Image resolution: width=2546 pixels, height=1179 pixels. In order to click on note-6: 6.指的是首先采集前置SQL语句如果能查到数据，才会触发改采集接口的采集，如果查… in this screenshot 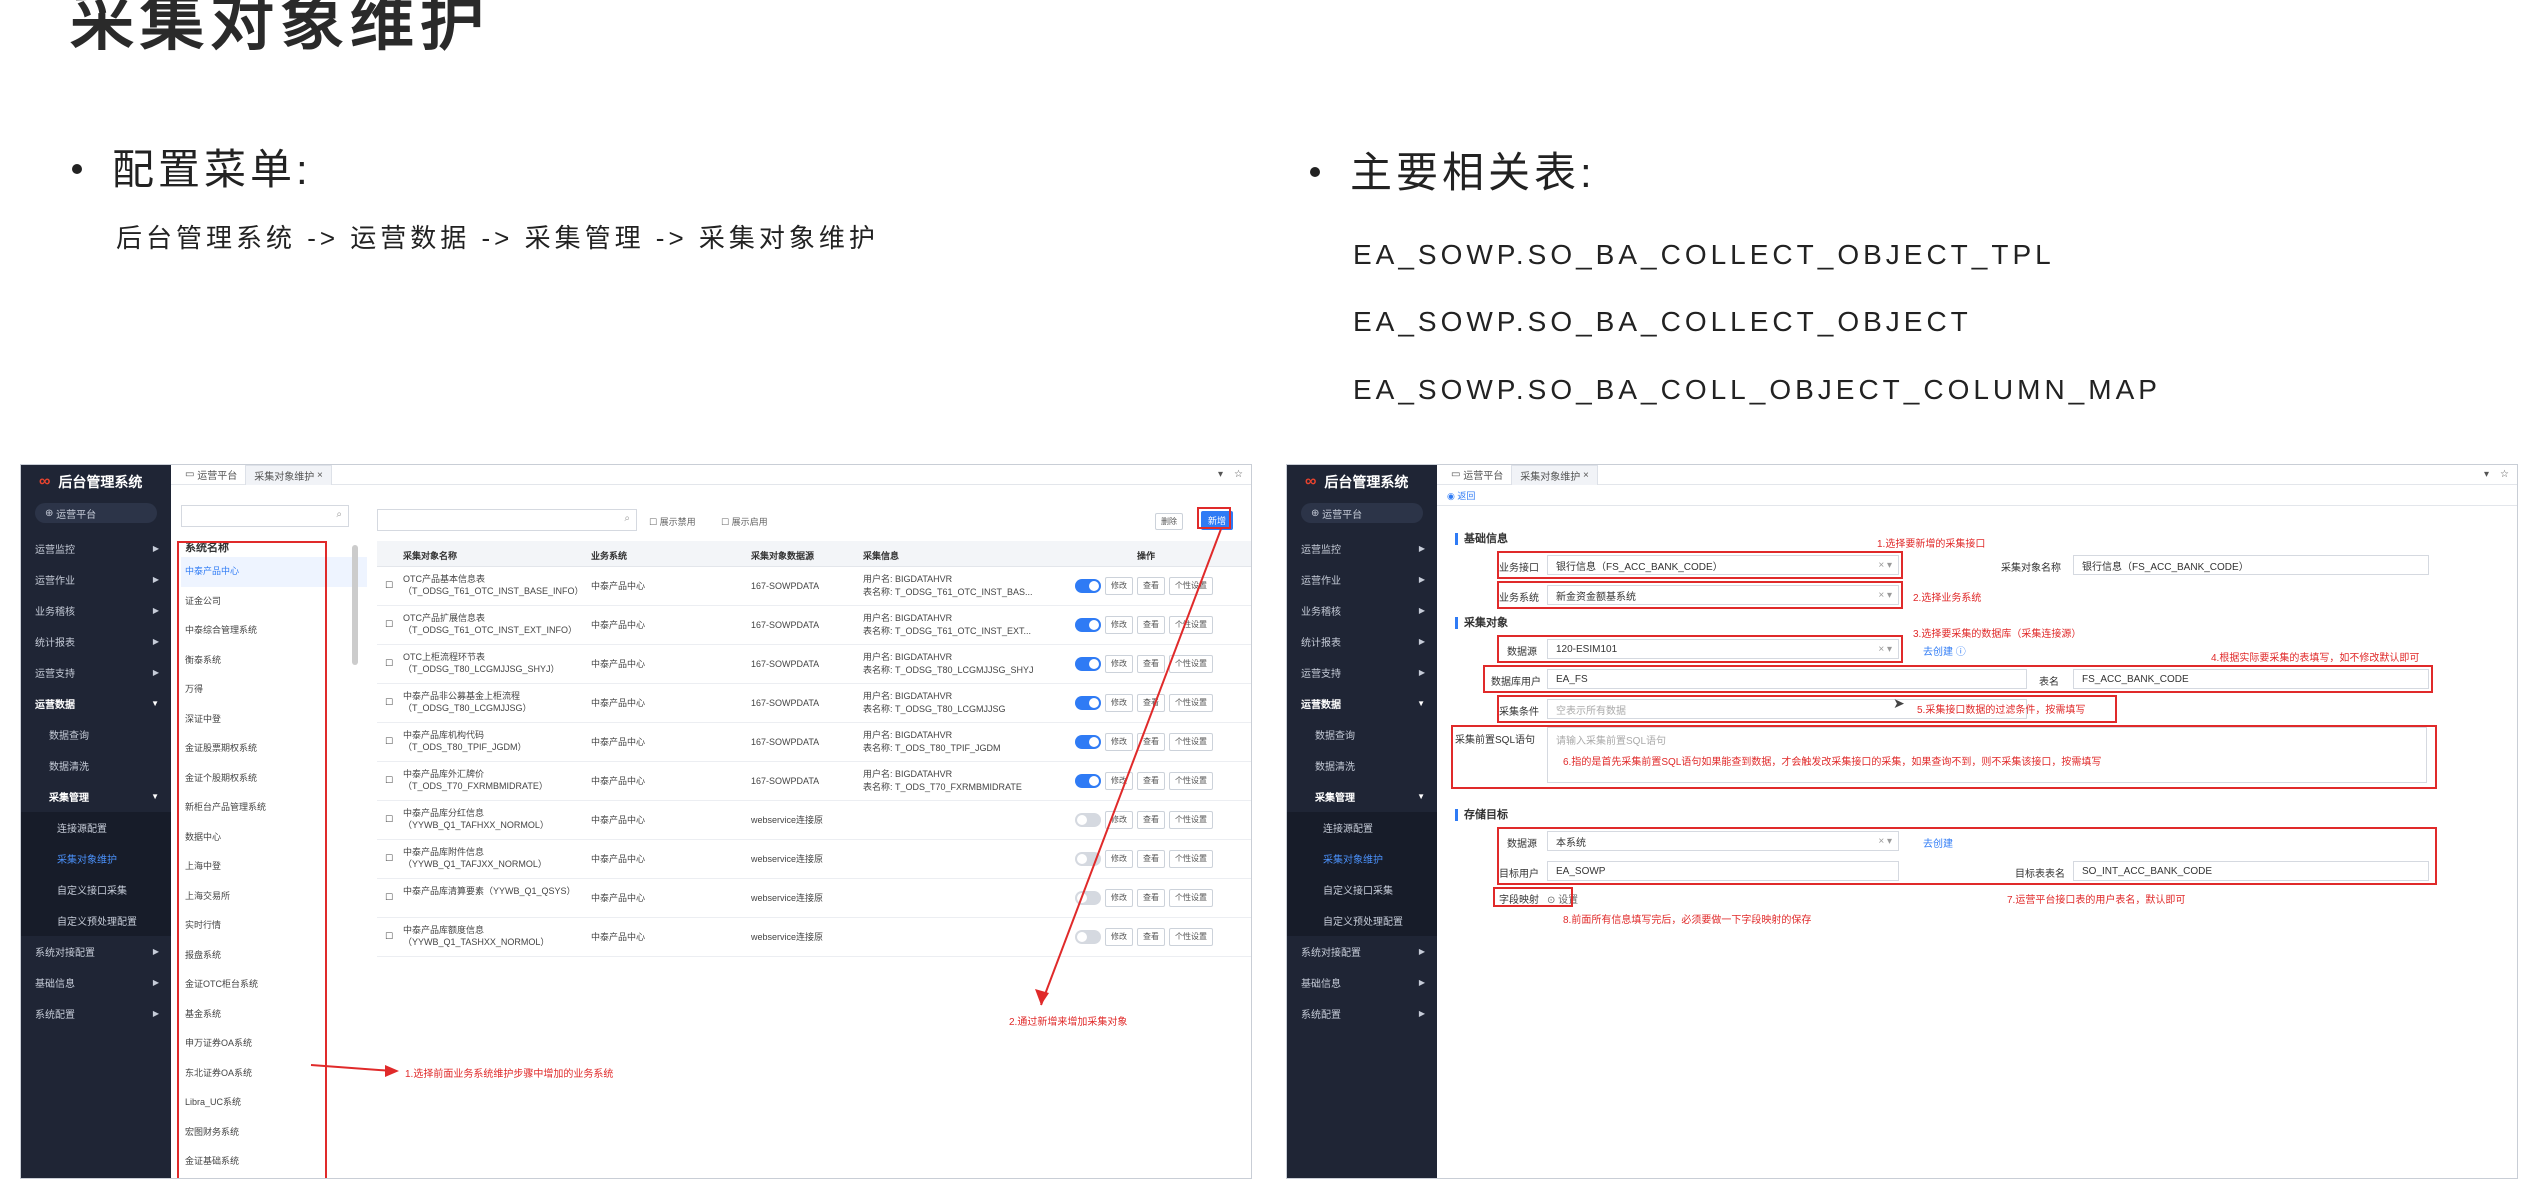, I will do `click(1832, 762)`.